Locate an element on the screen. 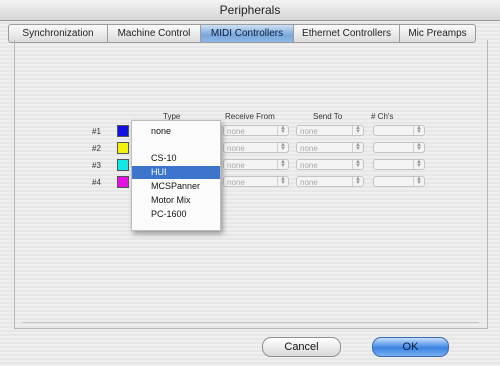 This screenshot has width=500, height=366. row-number: #3 is located at coordinates (96, 165).